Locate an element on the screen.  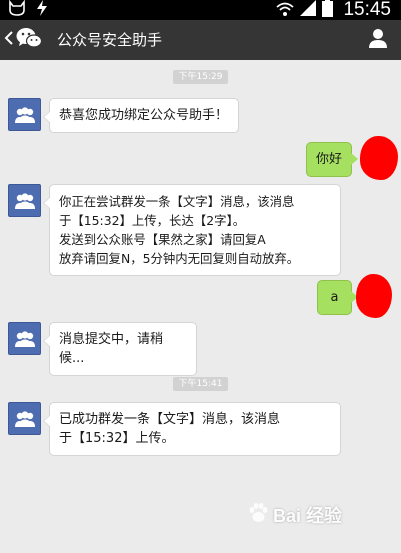
person-icon is located at coordinates (378, 40).